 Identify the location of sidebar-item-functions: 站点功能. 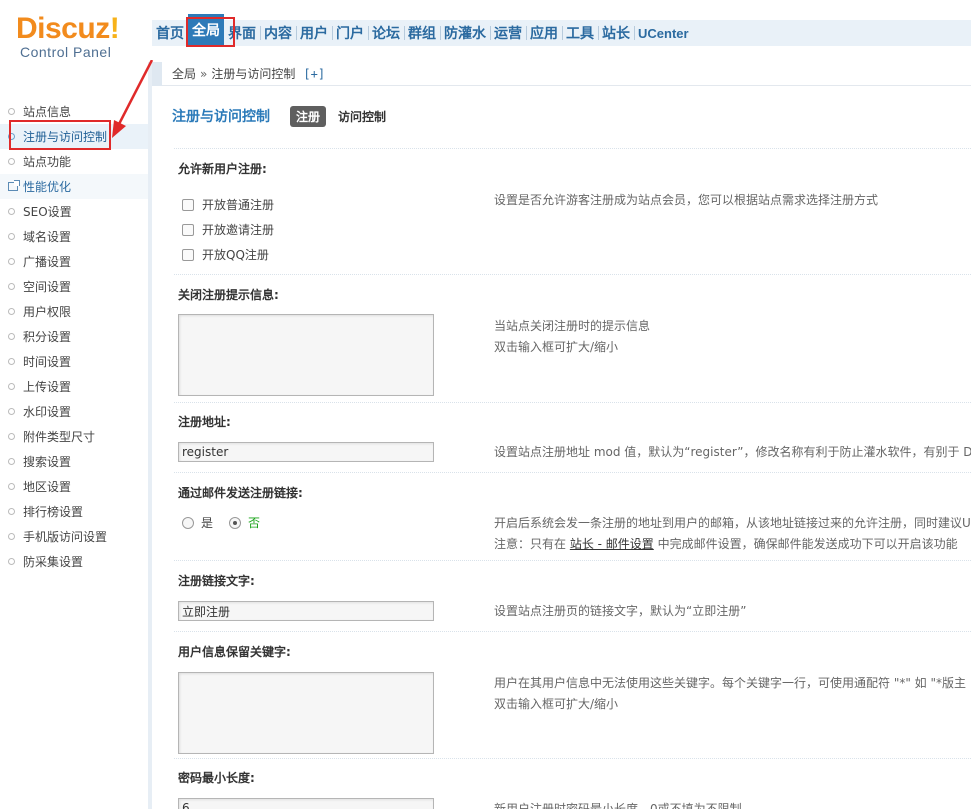
(74, 161).